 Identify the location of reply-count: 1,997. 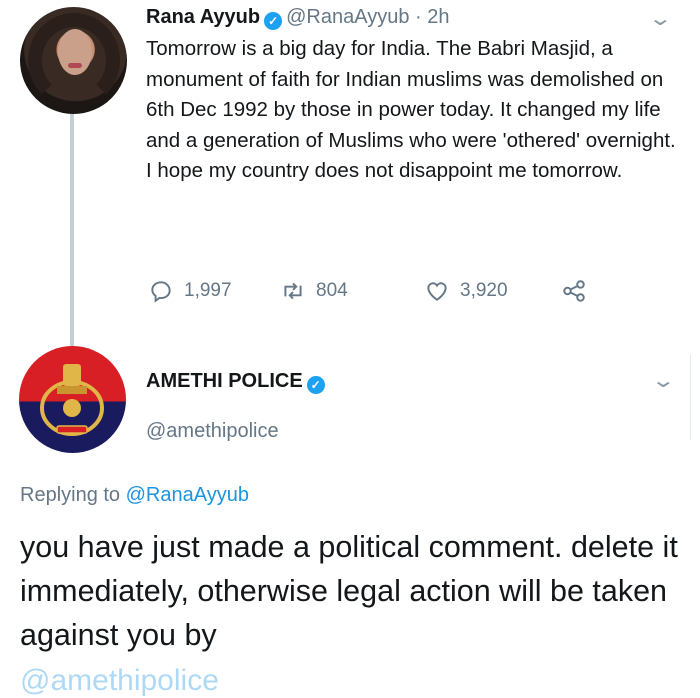
(208, 290).